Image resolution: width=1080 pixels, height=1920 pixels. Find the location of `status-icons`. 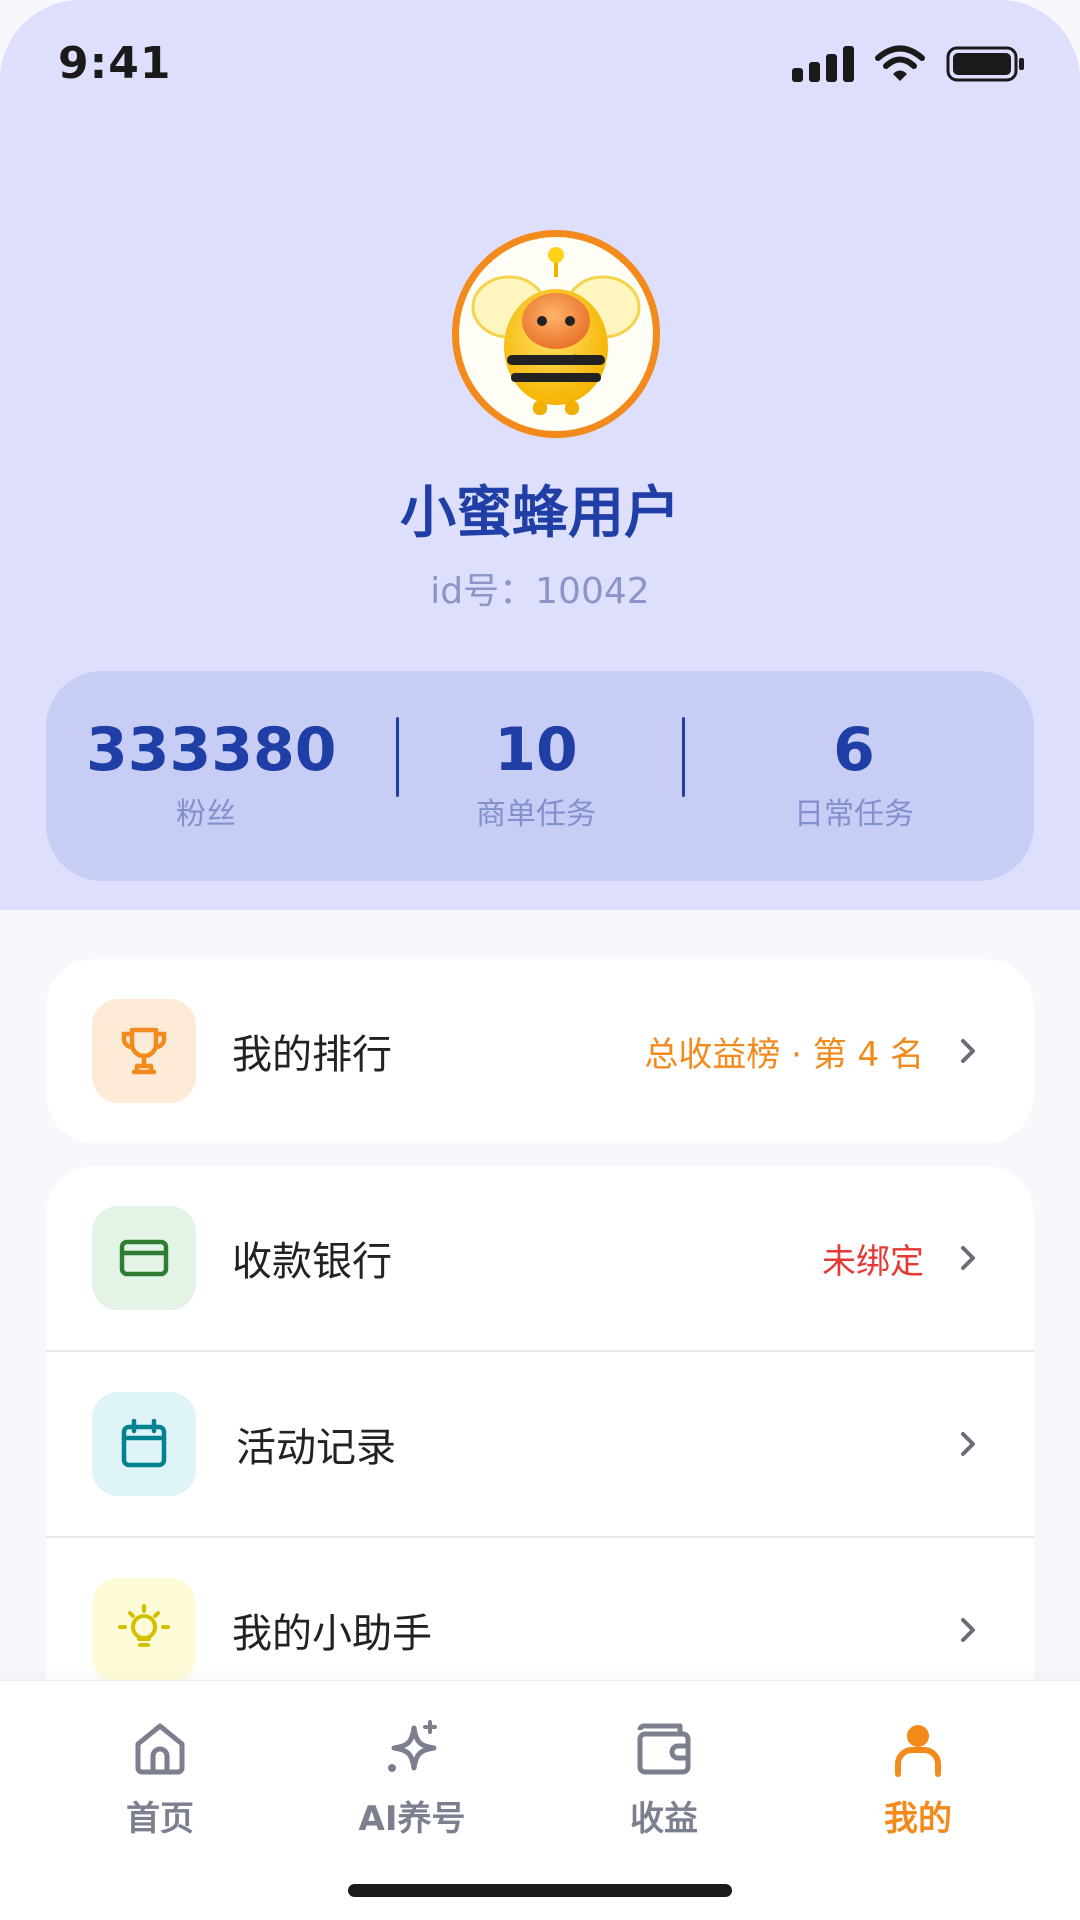

status-icons is located at coordinates (909, 64).